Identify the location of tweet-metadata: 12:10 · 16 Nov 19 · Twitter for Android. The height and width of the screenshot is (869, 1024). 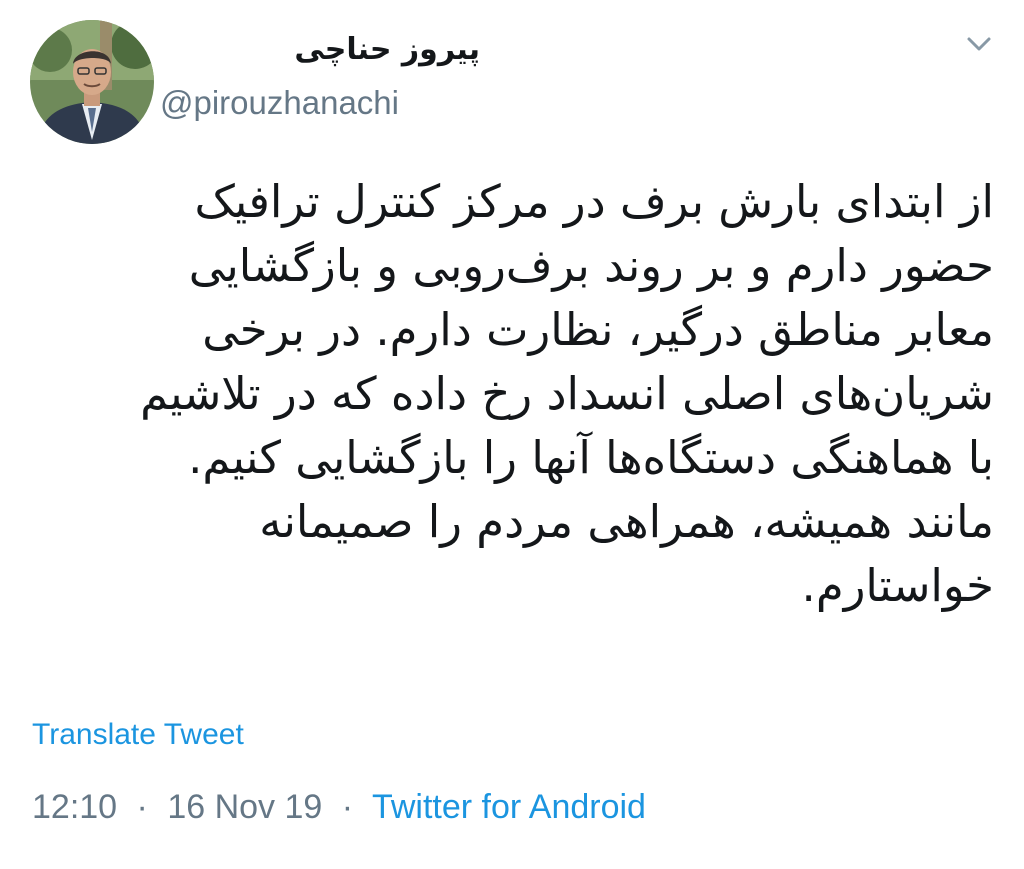
(339, 807).